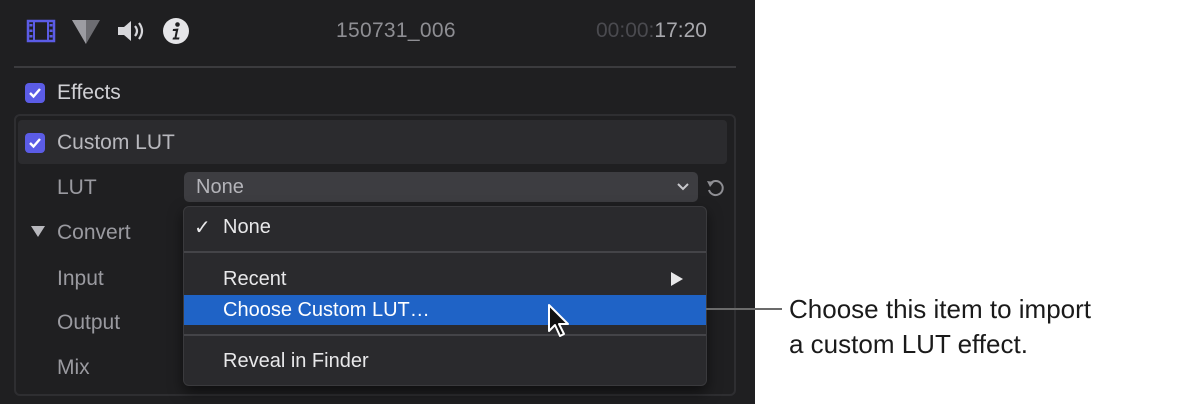  I want to click on menu-item-recent: Recent, so click(445, 279).